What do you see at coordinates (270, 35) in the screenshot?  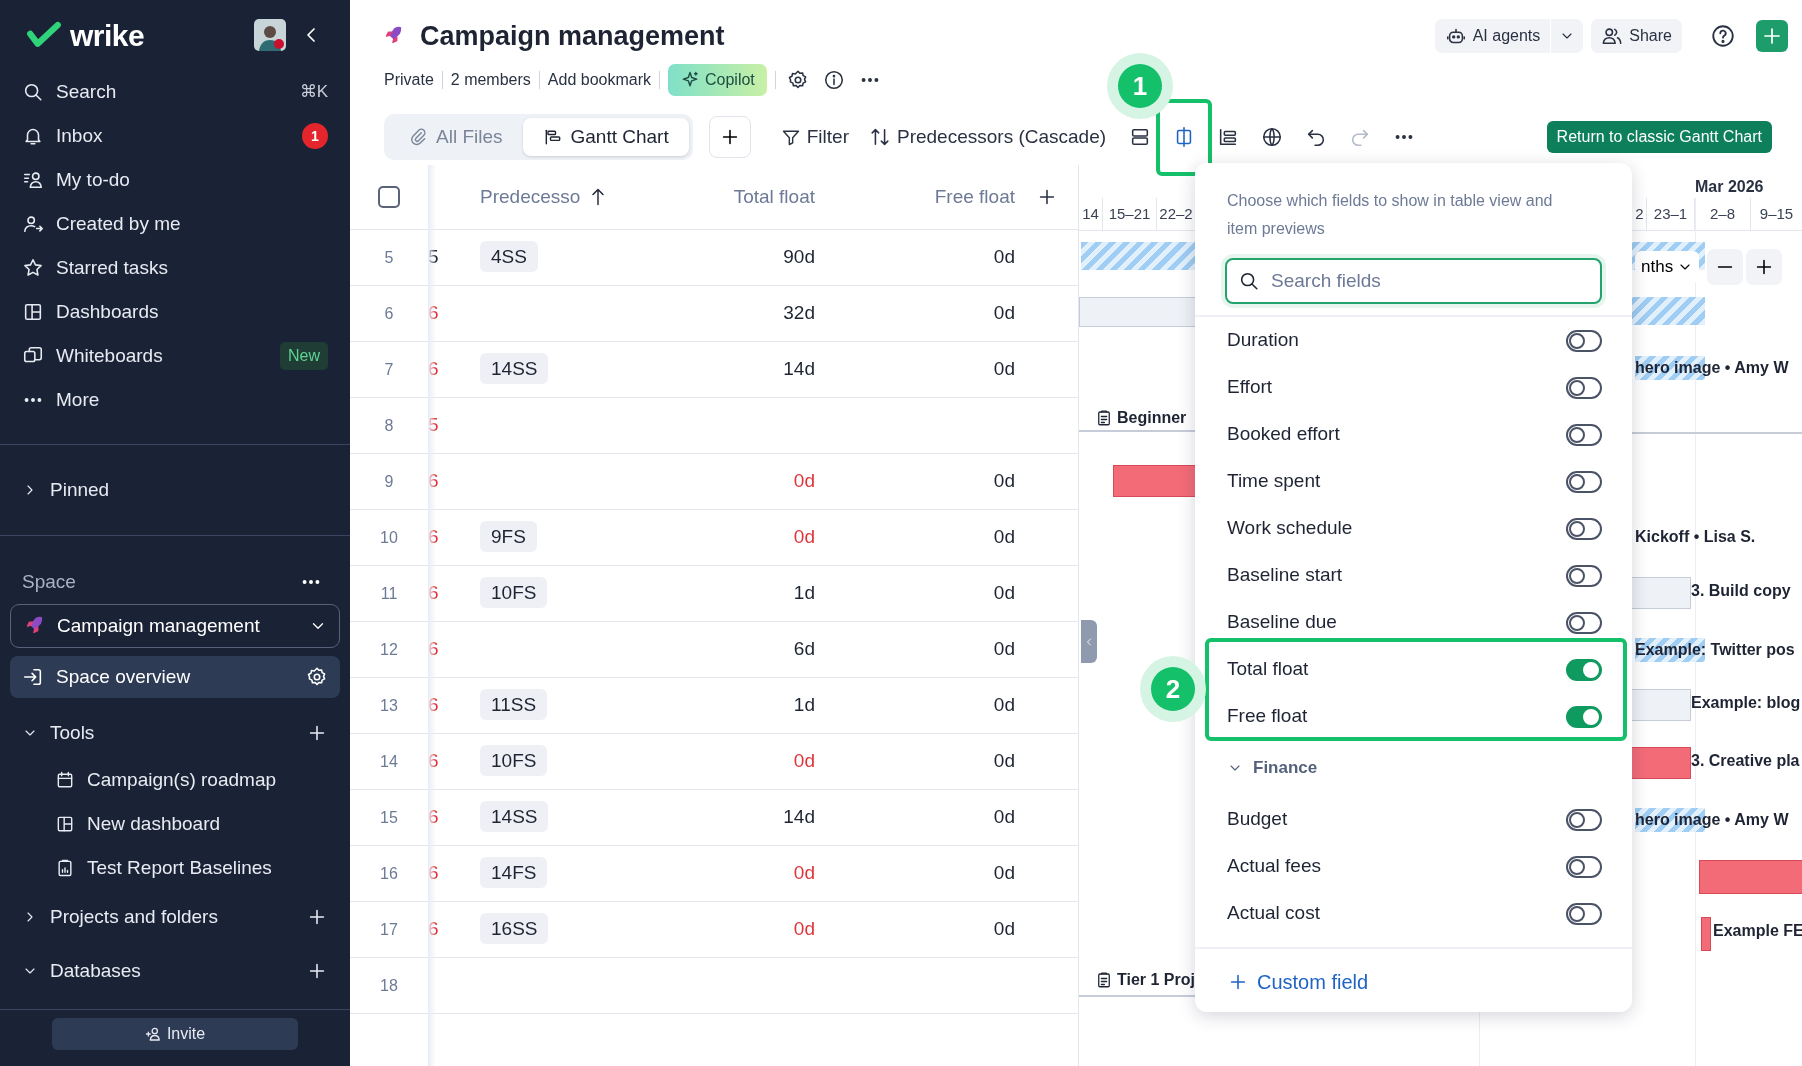 I see `avatar-icon` at bounding box center [270, 35].